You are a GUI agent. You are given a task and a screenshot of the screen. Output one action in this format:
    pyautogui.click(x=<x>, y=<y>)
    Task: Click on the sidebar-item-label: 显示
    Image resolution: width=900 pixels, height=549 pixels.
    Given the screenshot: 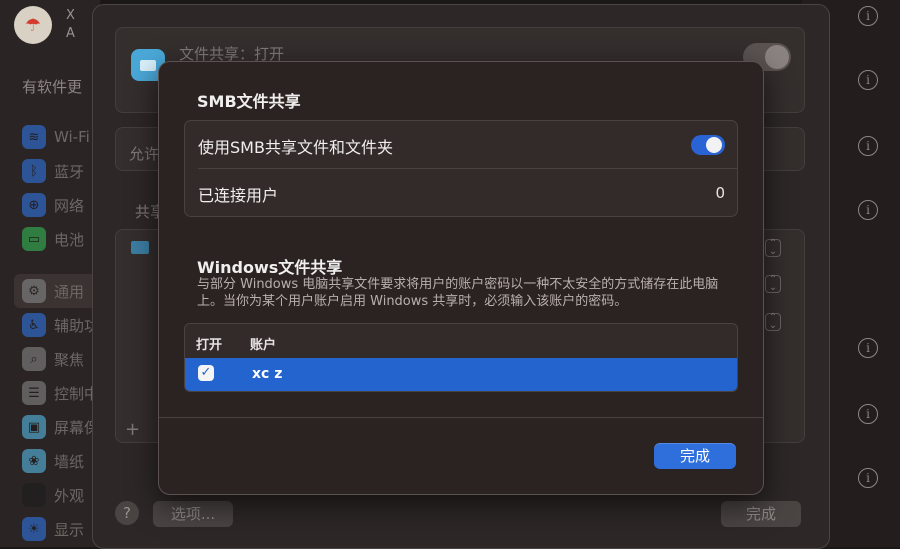 What is the action you would take?
    pyautogui.click(x=69, y=529)
    